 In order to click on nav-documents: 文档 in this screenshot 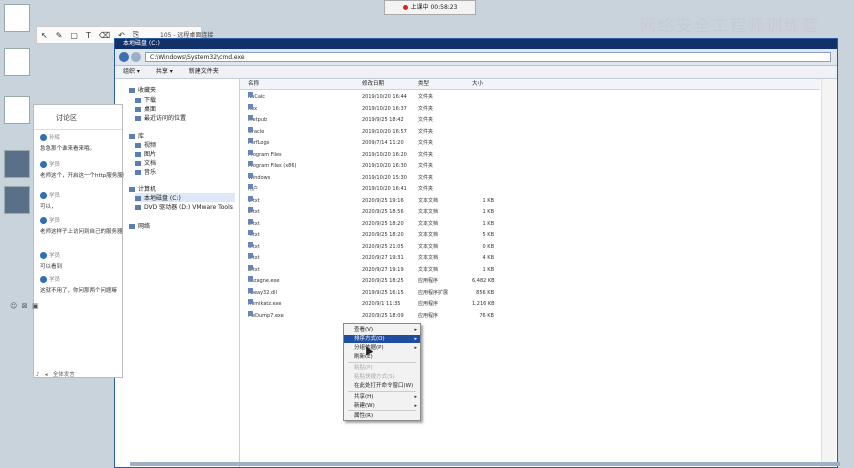, I will do `click(145, 162)`.